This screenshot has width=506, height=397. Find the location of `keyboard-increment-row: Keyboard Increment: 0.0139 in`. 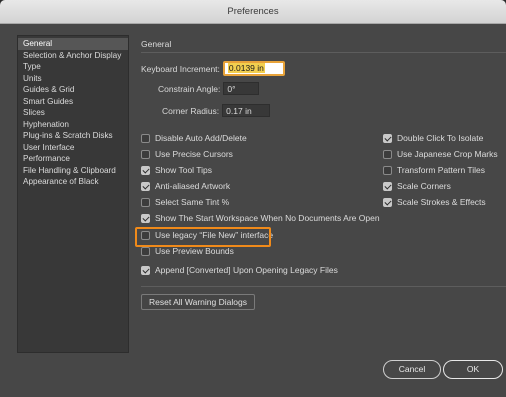

keyboard-increment-row: Keyboard Increment: 0.0139 in is located at coordinates (213, 68).